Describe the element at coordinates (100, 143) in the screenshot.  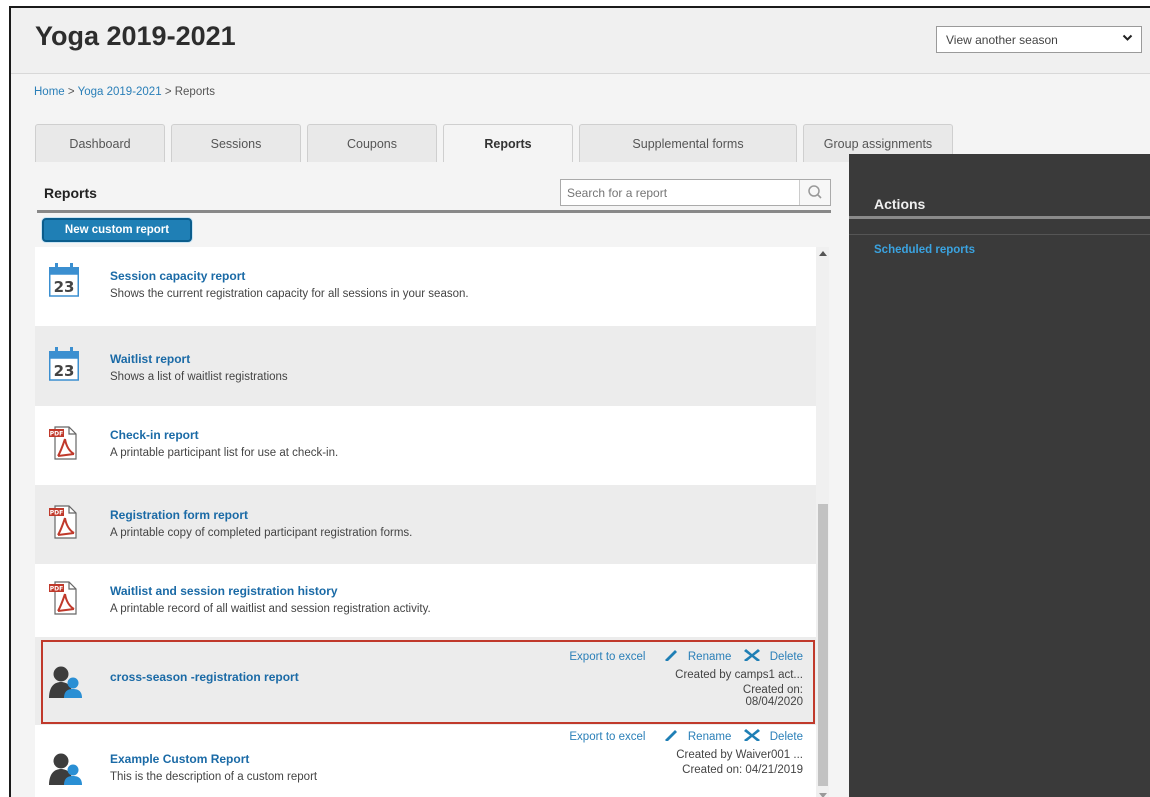
I see `tab-dashboard: Dashboard` at that location.